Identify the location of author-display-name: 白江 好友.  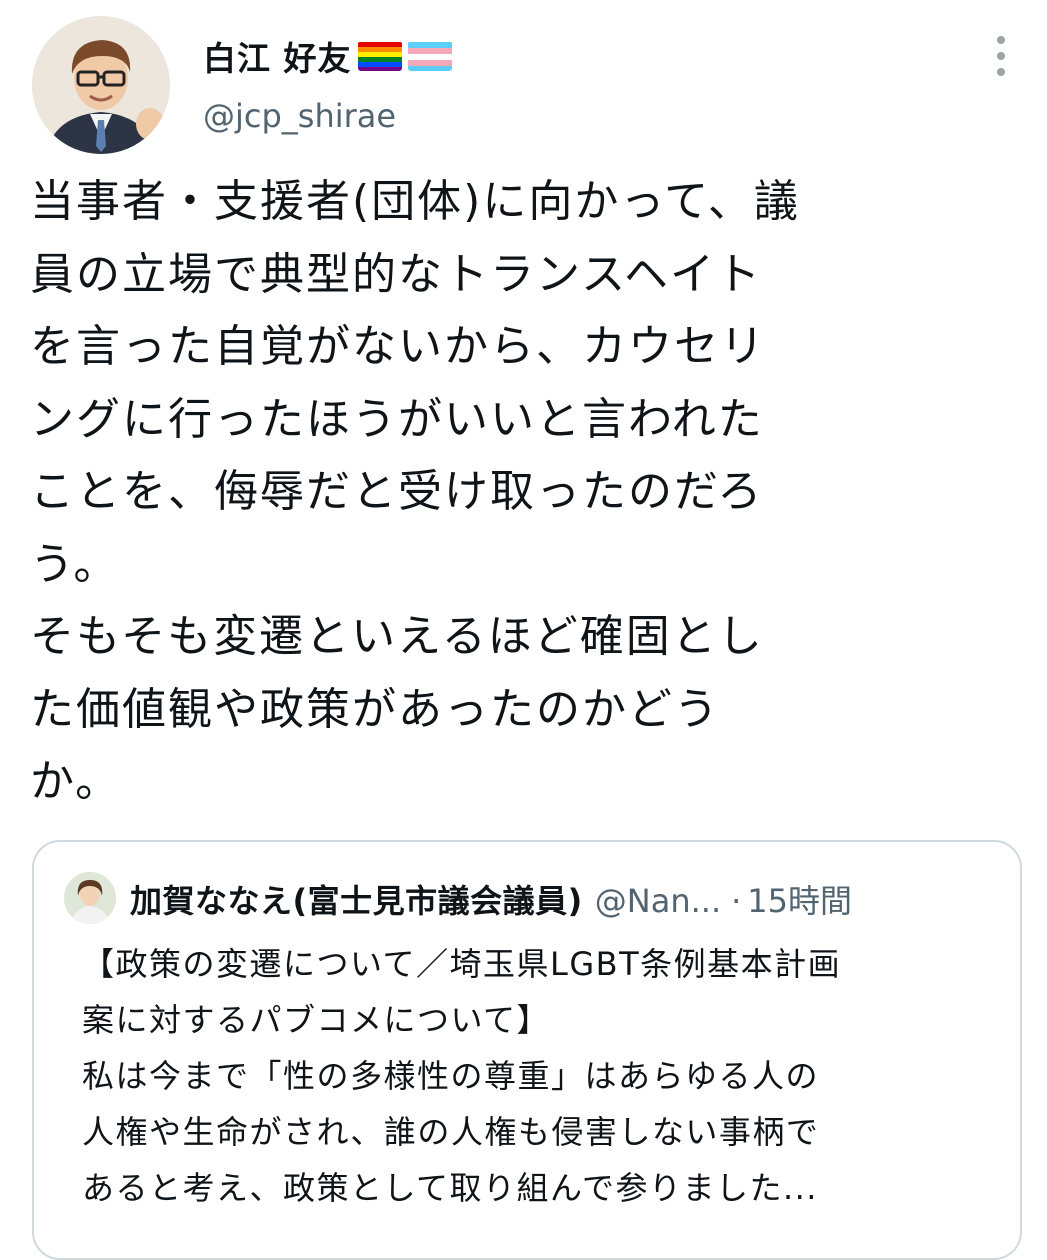
(327, 56).